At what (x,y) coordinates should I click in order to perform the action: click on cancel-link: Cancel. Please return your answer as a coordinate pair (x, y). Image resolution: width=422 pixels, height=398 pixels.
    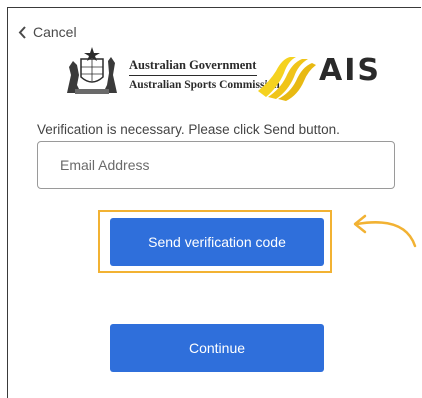
    Looking at the image, I should click on (47, 32).